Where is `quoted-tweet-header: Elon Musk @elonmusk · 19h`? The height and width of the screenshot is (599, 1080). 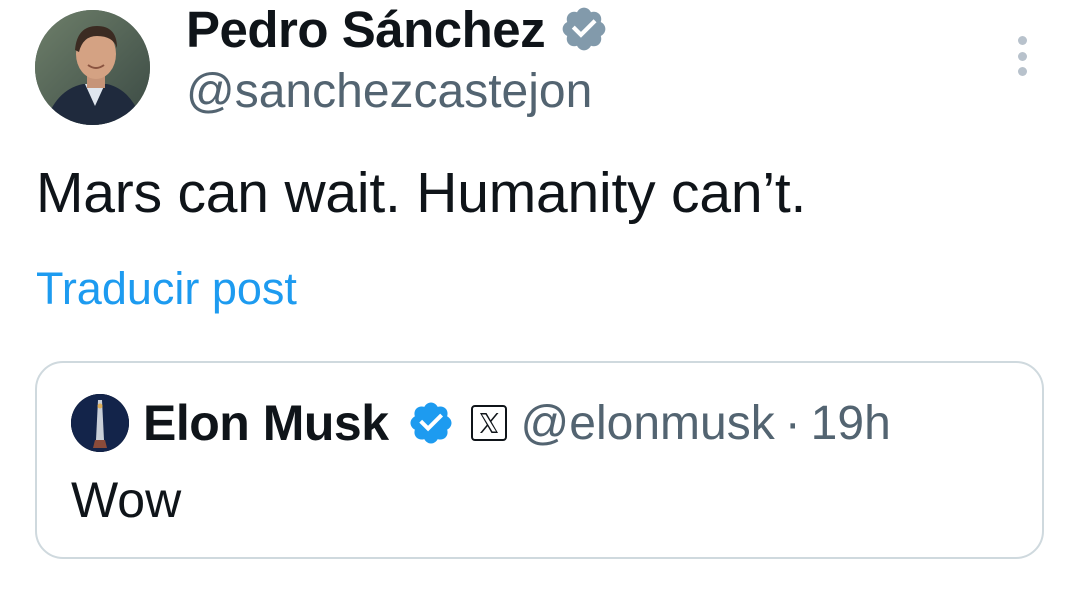 quoted-tweet-header: Elon Musk @elonmusk · 19h is located at coordinates (481, 423).